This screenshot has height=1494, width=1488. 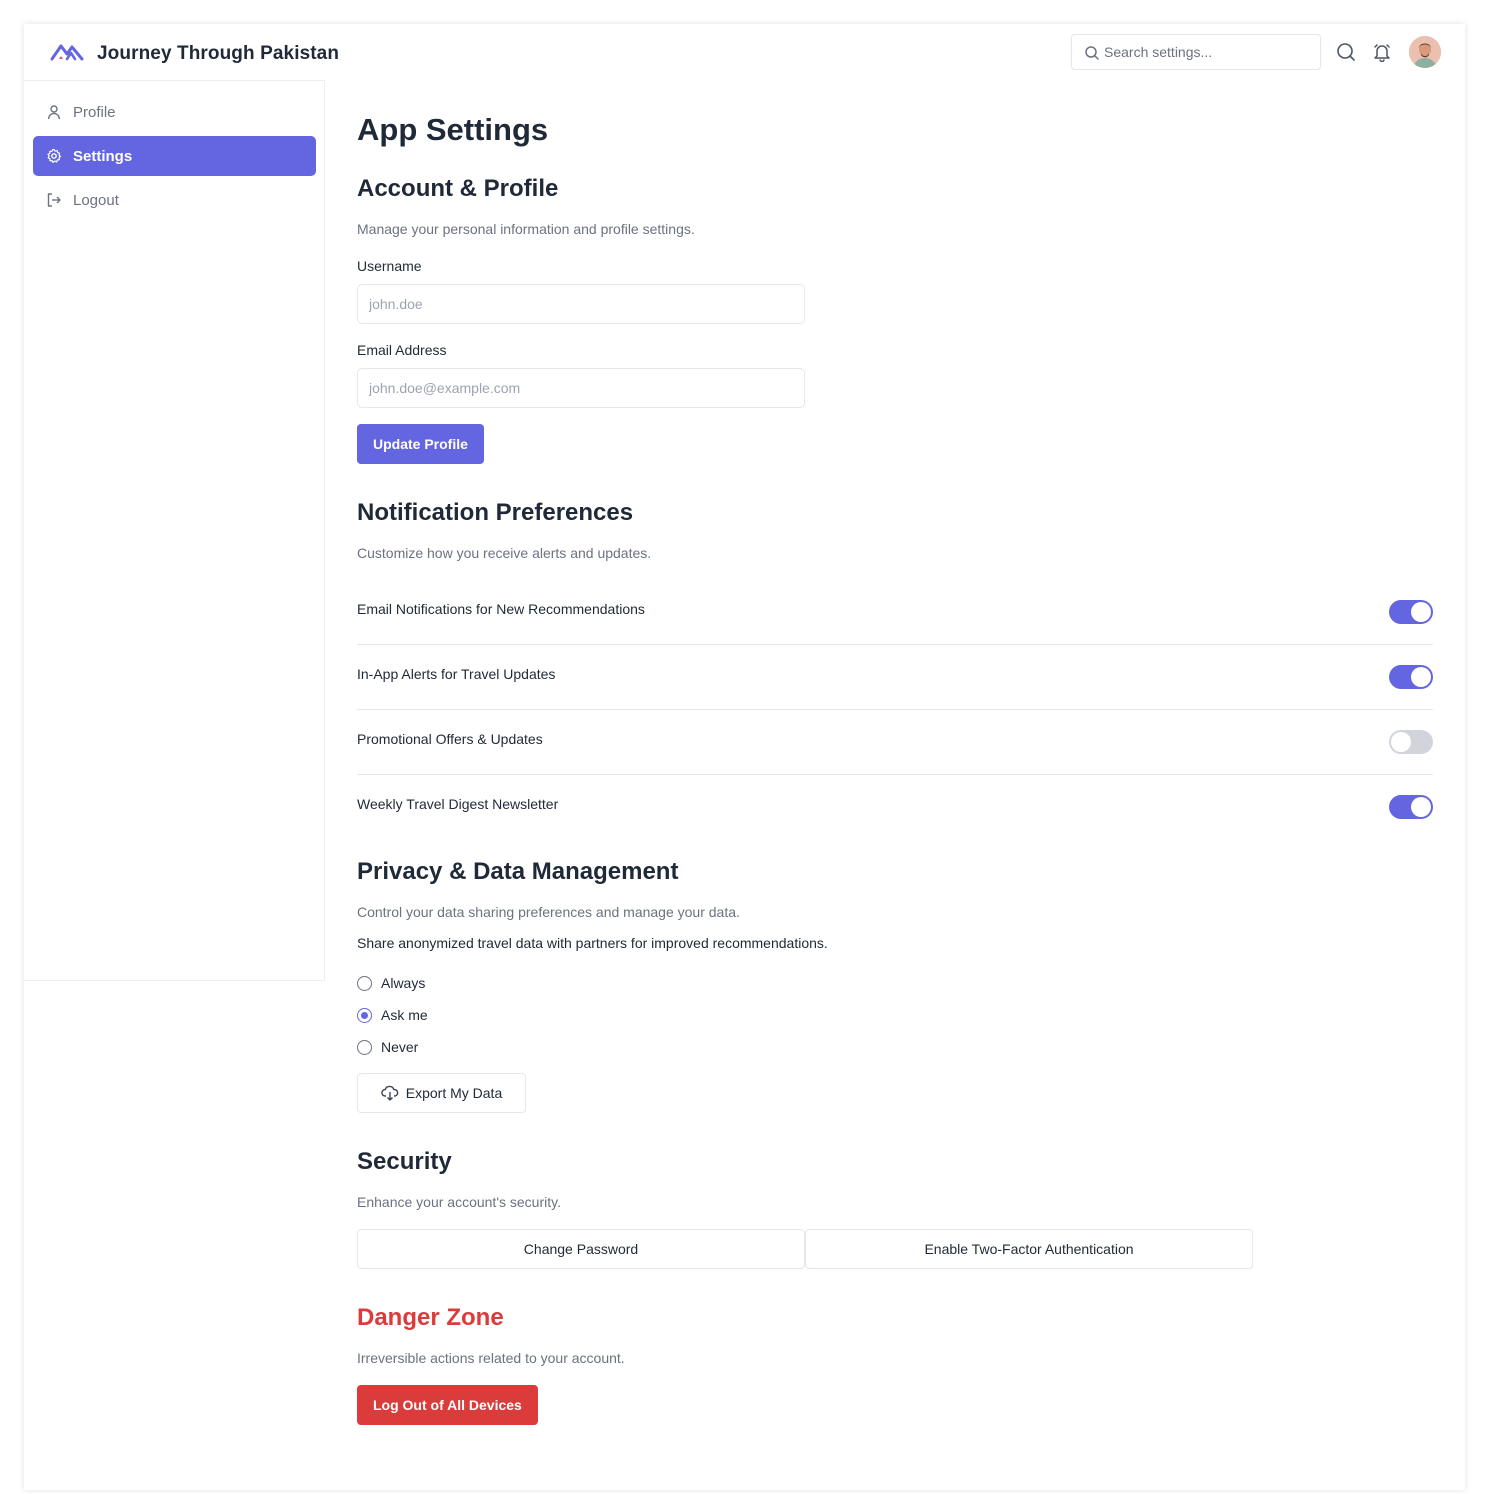 What do you see at coordinates (895, 807) in the screenshot?
I see `notification-row: Weekly Travel Digest Newsletter` at bounding box center [895, 807].